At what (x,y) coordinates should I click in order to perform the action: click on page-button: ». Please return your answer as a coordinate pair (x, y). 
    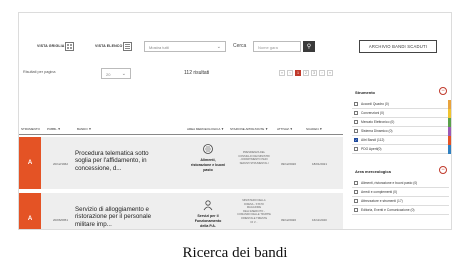
    Looking at the image, I should click on (330, 73).